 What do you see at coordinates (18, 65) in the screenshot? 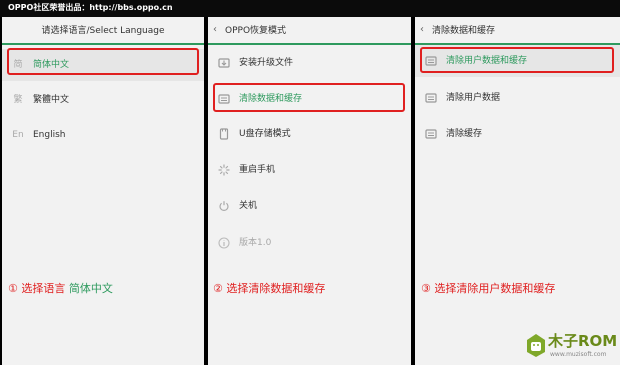
I see `simplified-chinese-icon: 简` at bounding box center [18, 65].